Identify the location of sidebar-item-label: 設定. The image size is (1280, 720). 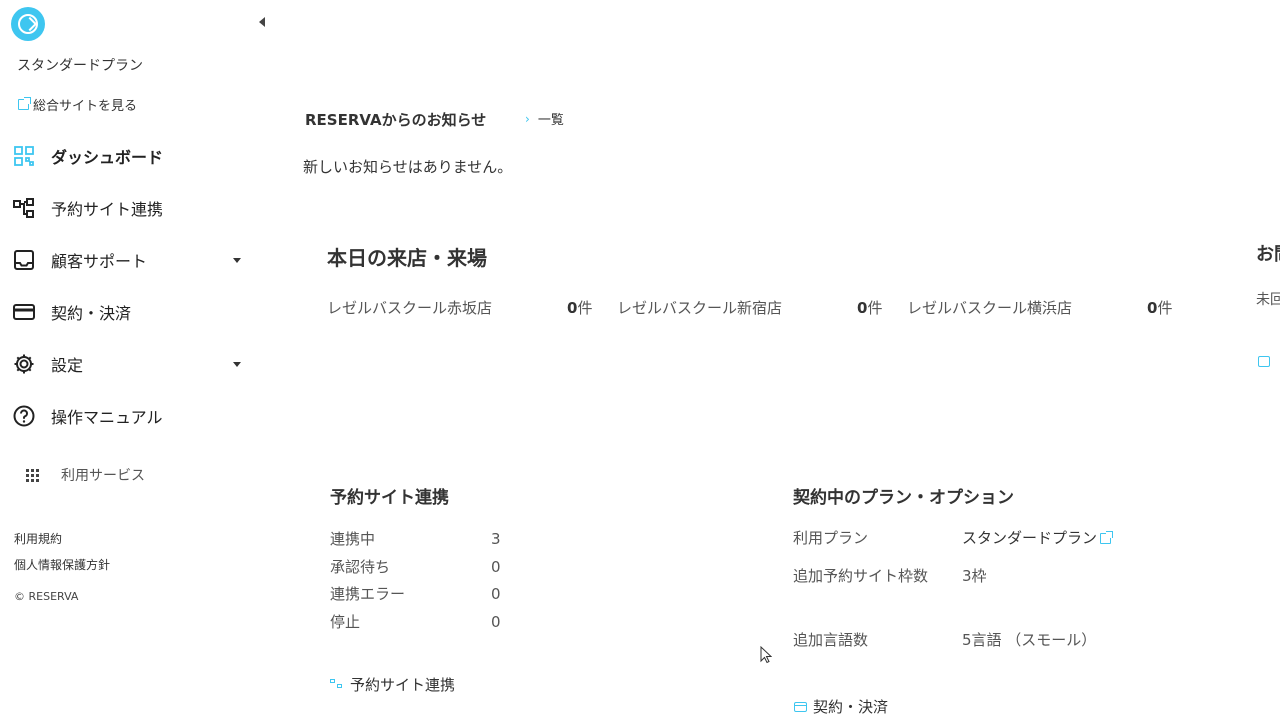
(67, 365).